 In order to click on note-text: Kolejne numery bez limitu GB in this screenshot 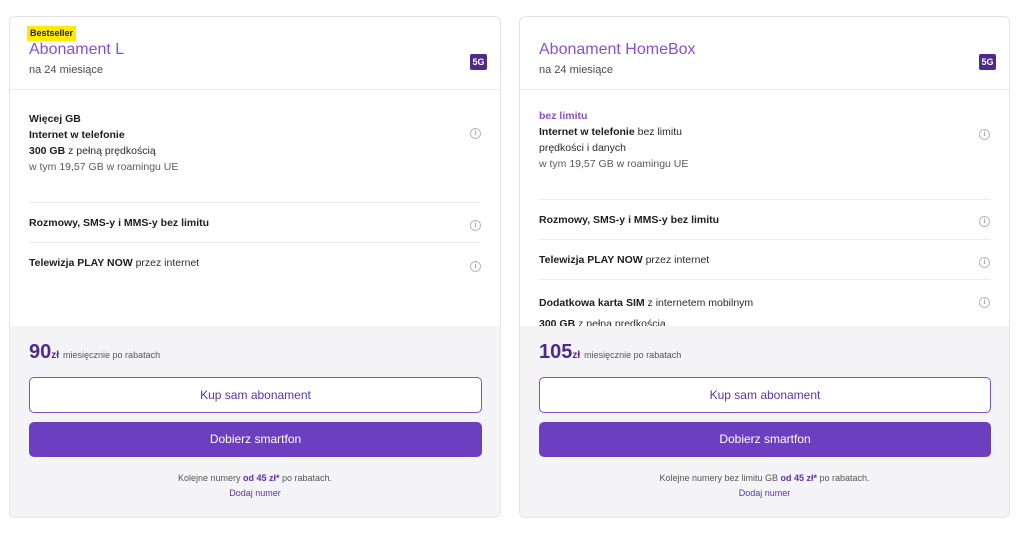, I will do `click(720, 478)`.